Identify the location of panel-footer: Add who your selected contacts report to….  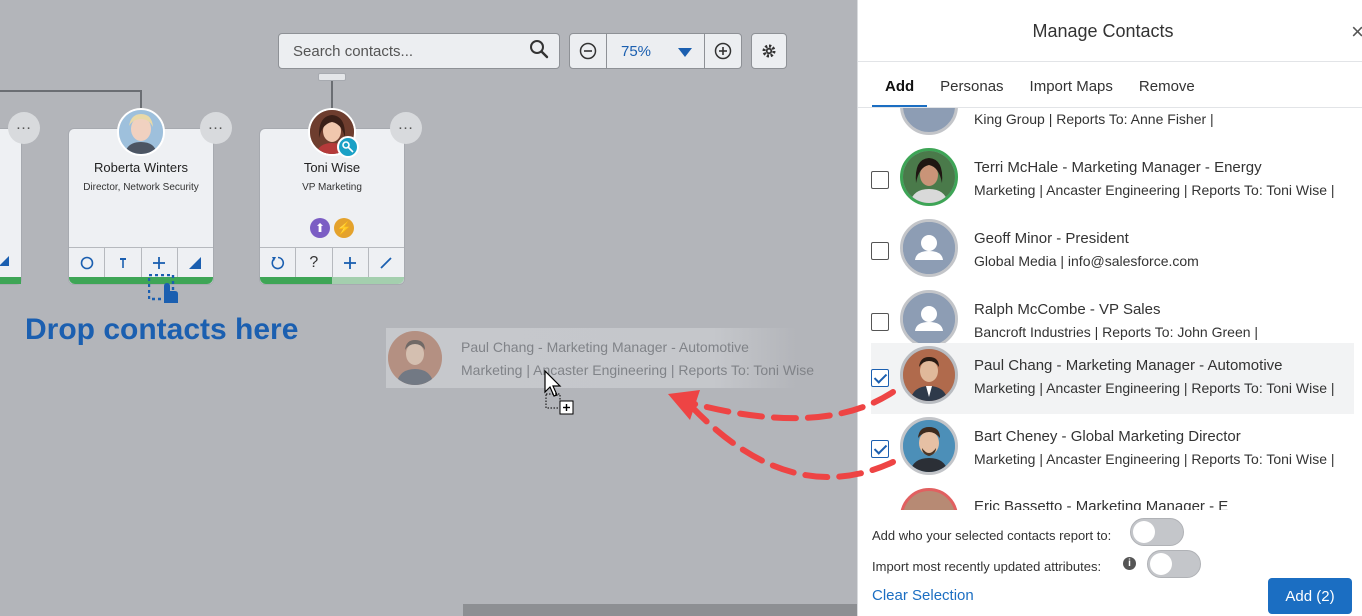
(1110, 563).